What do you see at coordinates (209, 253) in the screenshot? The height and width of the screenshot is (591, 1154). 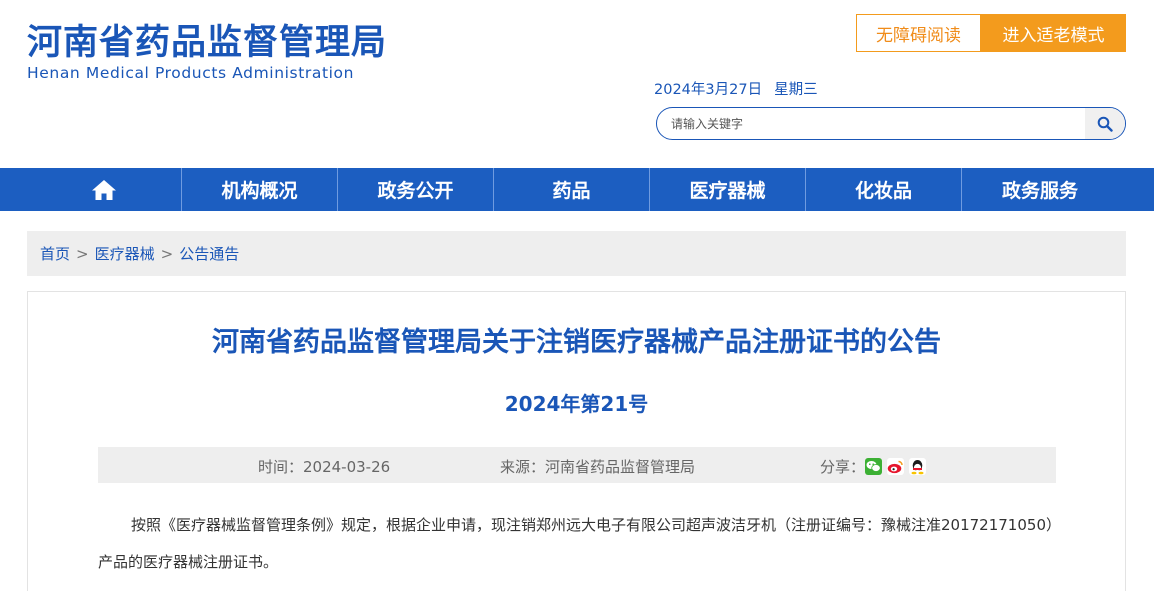 I see `breadcrumb-announcements: 公告通告` at bounding box center [209, 253].